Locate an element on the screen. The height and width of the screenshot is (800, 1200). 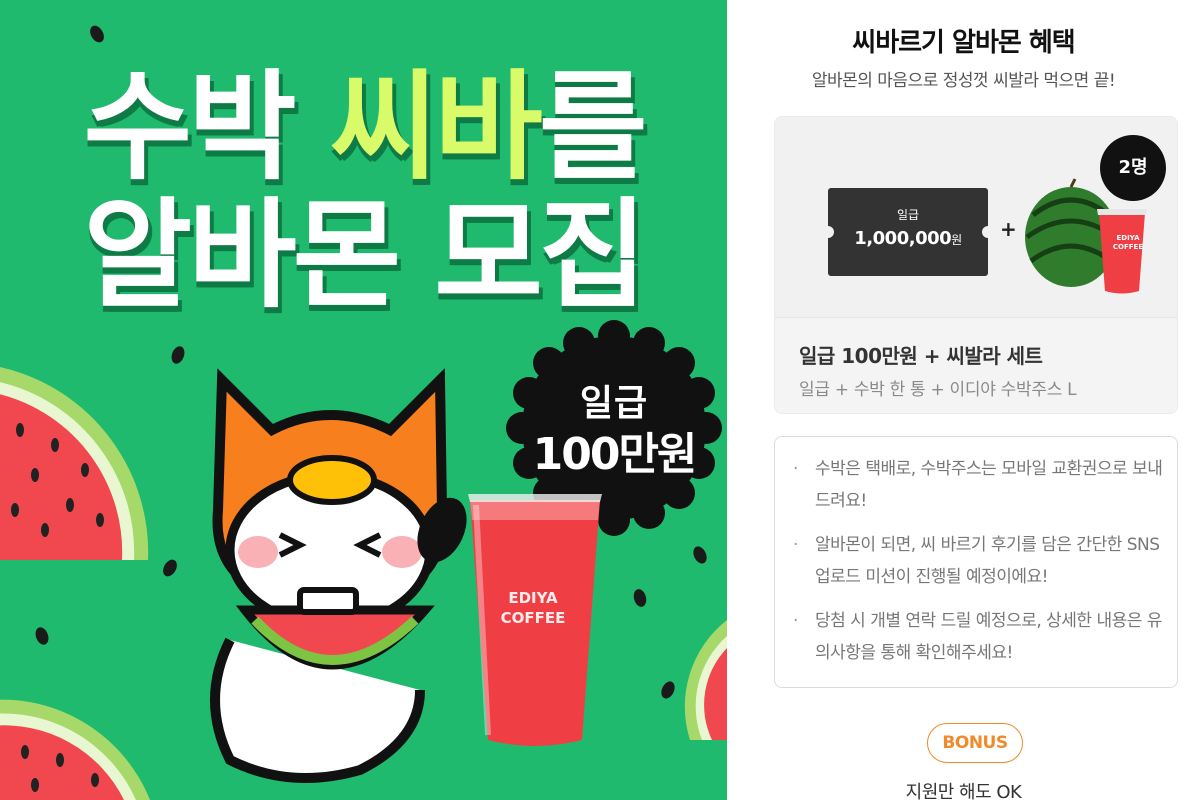
headline-accent-word: 씨바 is located at coordinates (436, 127).